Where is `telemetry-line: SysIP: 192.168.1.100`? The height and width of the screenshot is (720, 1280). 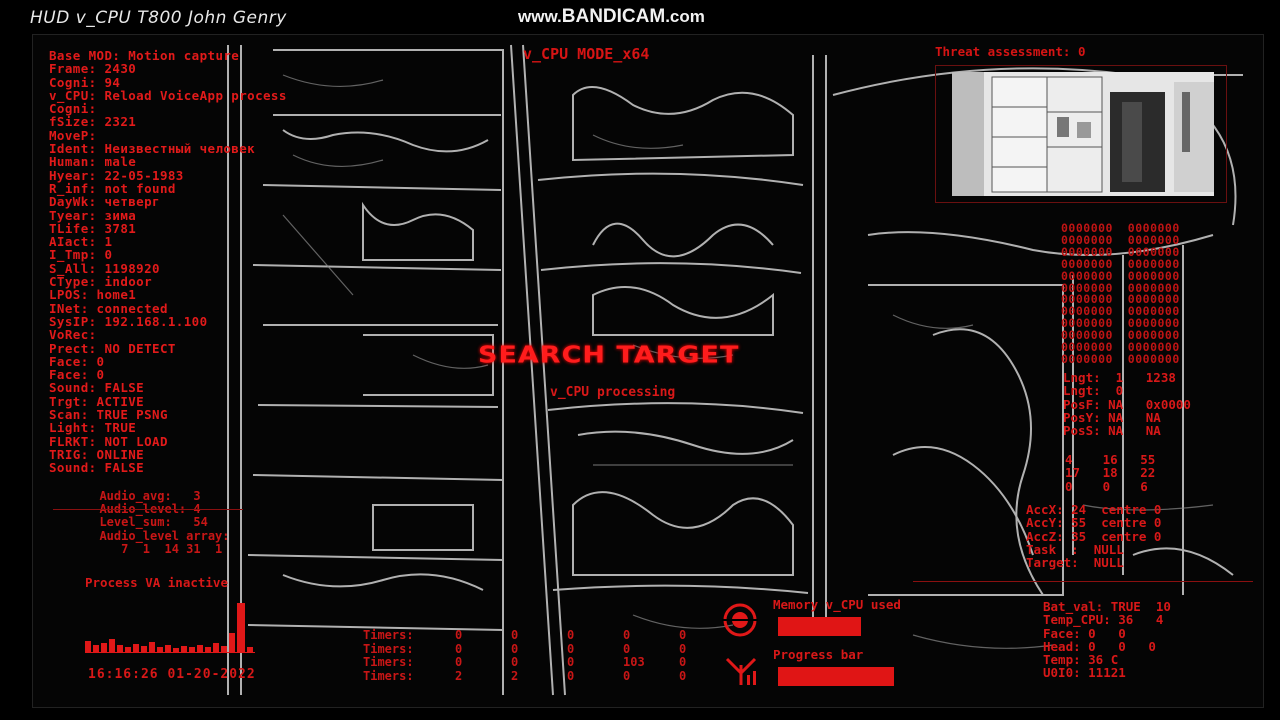 telemetry-line: SysIP: 192.168.1.100 is located at coordinates (128, 321).